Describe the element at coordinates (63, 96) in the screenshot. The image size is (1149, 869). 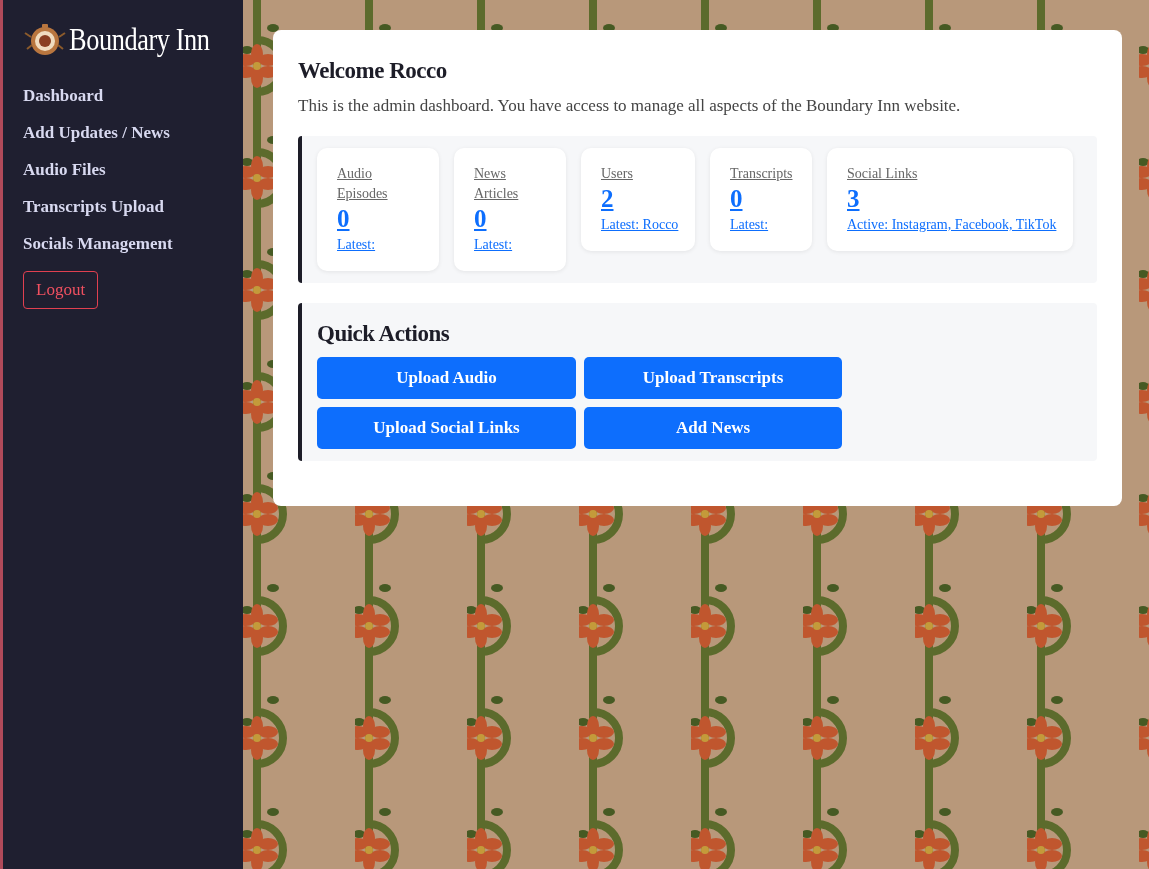
I see `nav-link: Dashboard` at that location.